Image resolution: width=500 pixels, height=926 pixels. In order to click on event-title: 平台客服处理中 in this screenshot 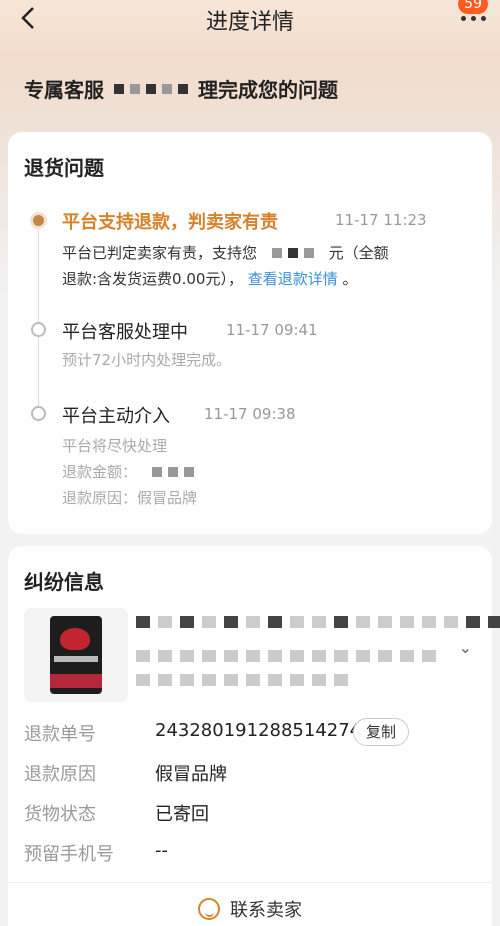, I will do `click(125, 332)`.